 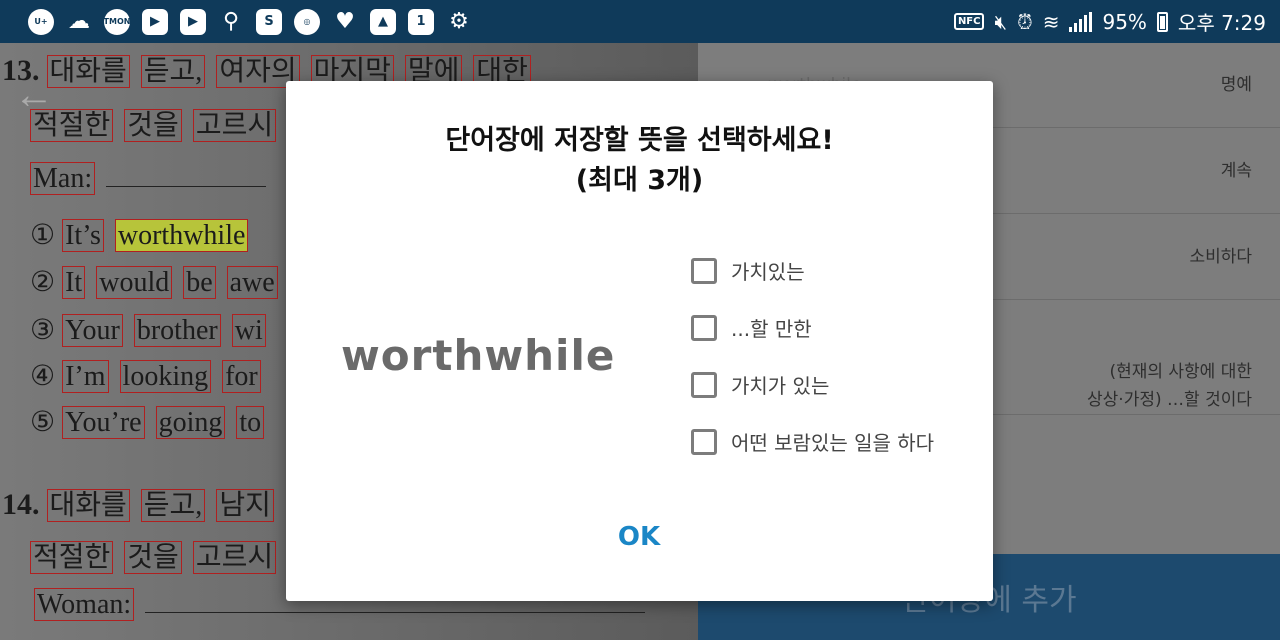 I want to click on battery-icon, so click(x=1162, y=21).